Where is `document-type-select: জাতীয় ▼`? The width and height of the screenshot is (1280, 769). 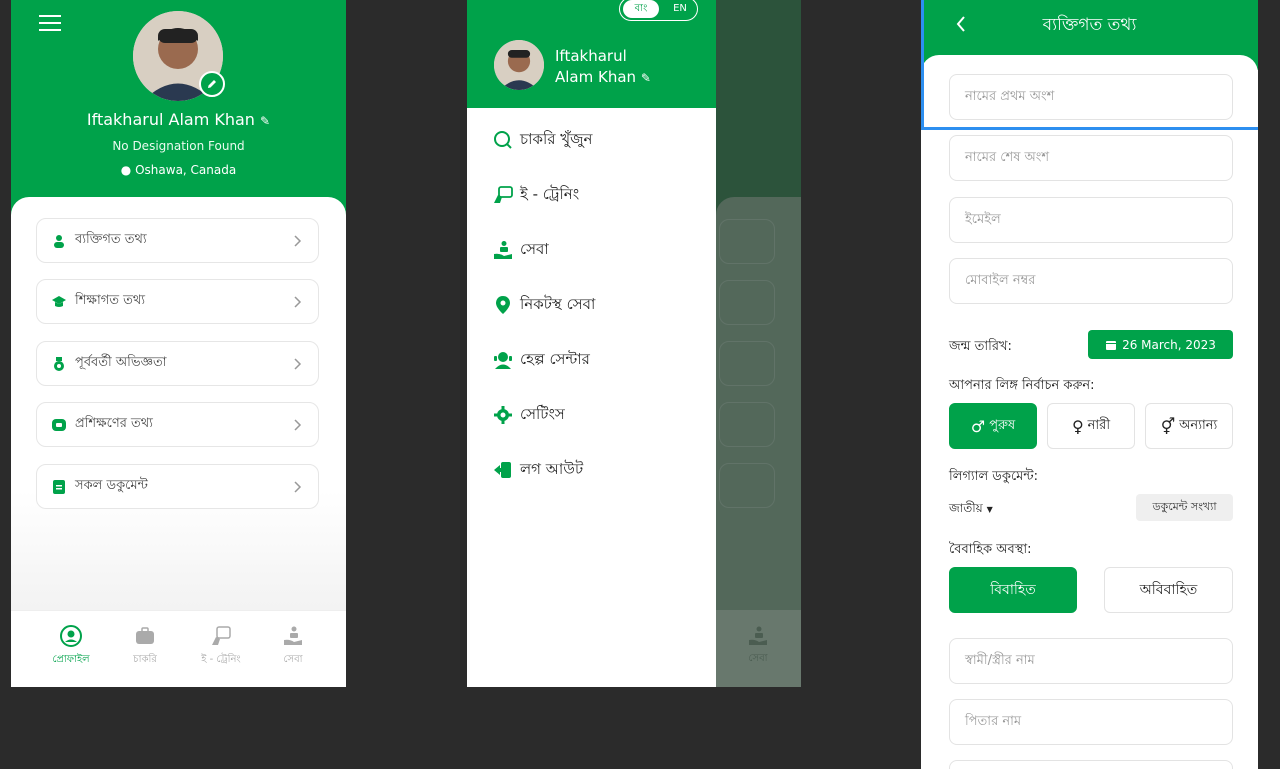 document-type-select: জাতীয় ▼ is located at coordinates (971, 510).